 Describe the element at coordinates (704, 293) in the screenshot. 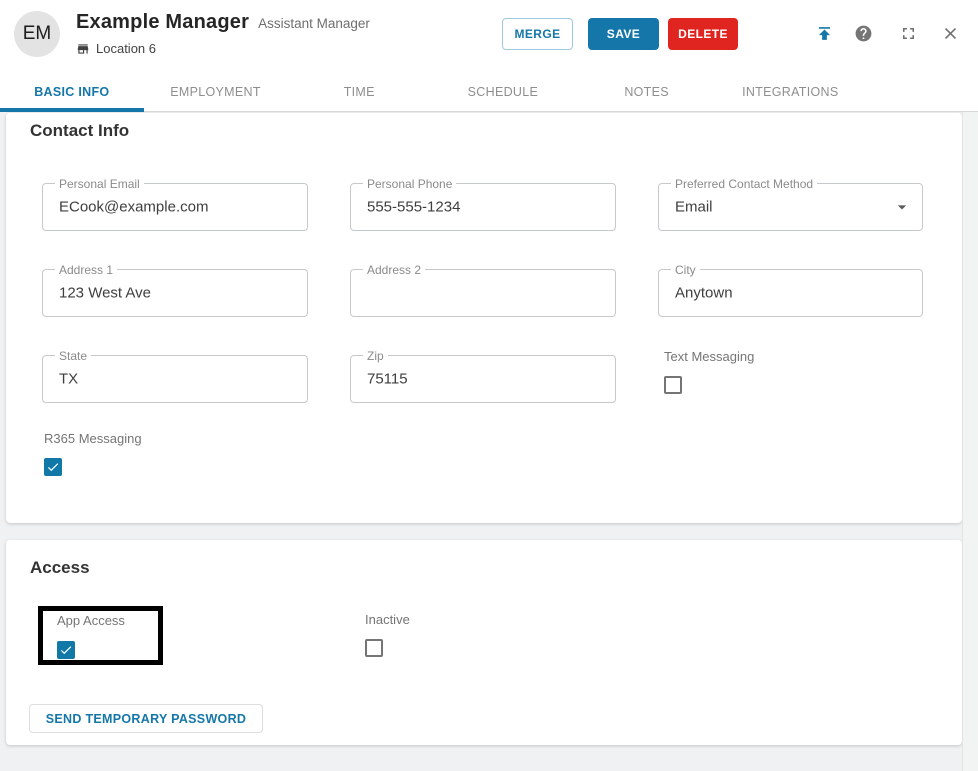

I see `city-value: Anytown` at that location.